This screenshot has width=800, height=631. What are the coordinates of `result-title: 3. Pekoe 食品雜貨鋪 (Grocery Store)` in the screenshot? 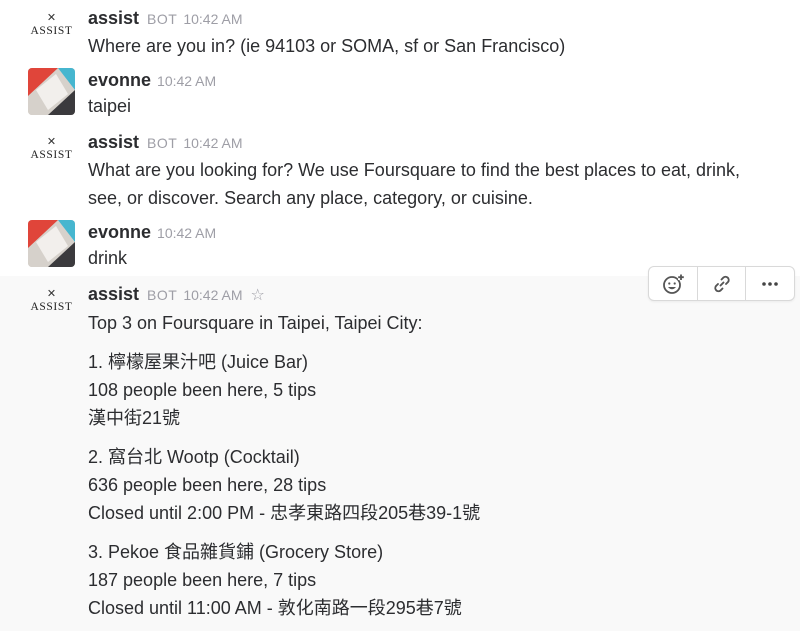 It's located at (236, 552).